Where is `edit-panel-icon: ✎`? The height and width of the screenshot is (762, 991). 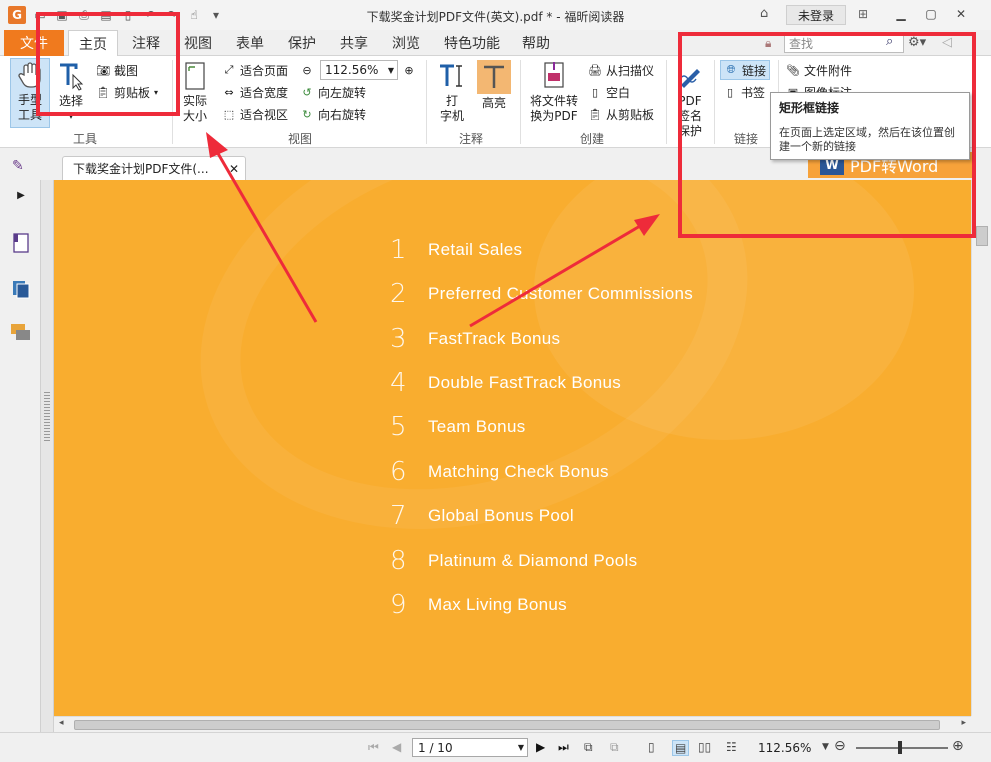
edit-panel-icon: ✎ is located at coordinates (21, 167).